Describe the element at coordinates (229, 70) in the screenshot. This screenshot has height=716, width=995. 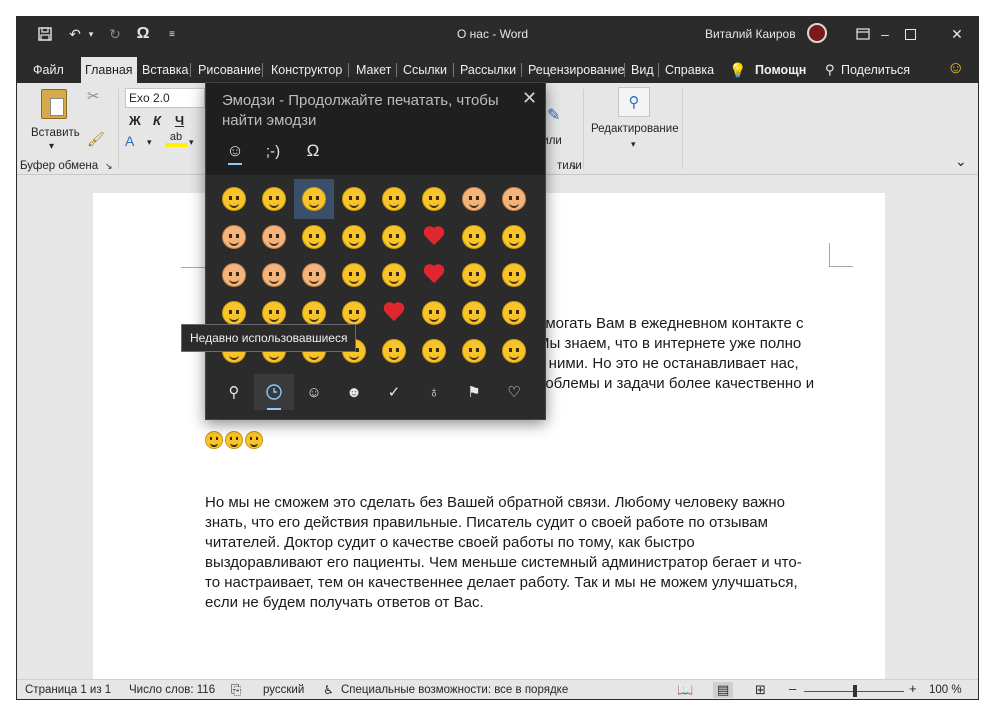
I see `tab-draw: Рисование` at that location.